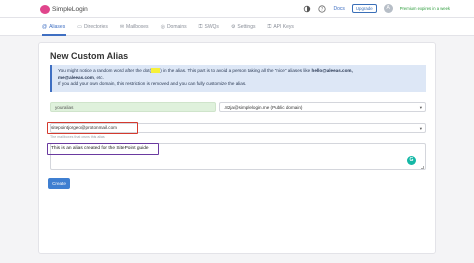 This screenshot has width=474, height=263. Describe the element at coordinates (364, 8) in the screenshot. I see `upgrade-button: Upgrade` at that location.